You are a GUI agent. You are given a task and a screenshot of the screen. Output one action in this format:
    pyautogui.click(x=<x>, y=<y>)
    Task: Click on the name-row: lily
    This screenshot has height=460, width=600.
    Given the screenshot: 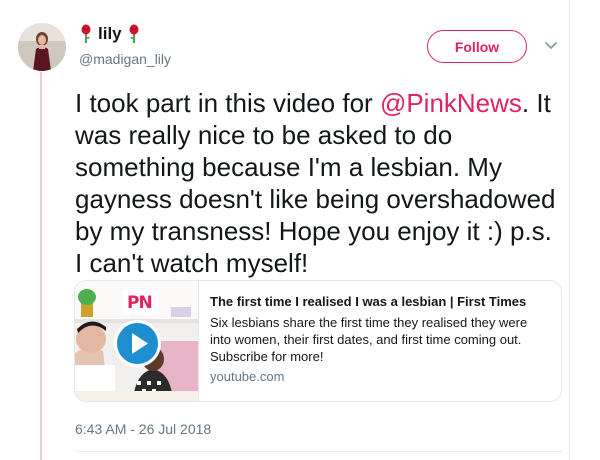 What is the action you would take?
    pyautogui.click(x=110, y=34)
    